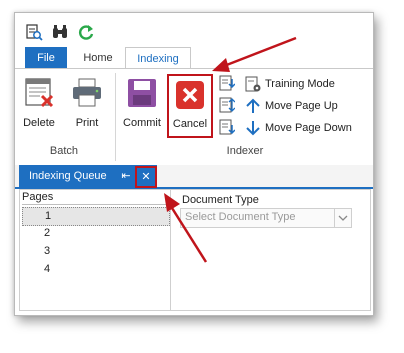  What do you see at coordinates (186, 228) in the screenshot?
I see `arrow-to-close` at bounding box center [186, 228].